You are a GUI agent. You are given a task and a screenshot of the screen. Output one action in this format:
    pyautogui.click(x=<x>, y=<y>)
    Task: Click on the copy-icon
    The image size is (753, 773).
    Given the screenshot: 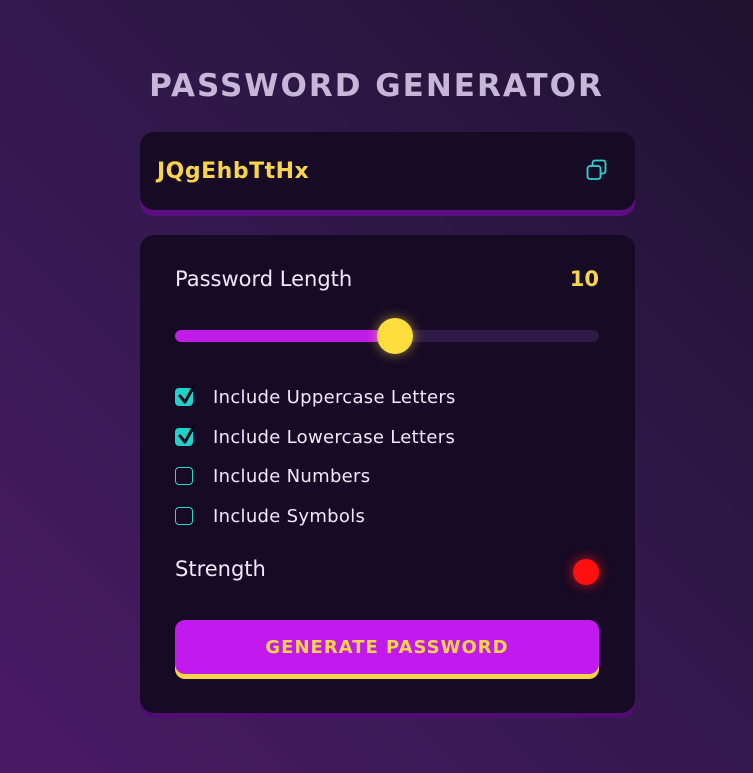 What is the action you would take?
    pyautogui.click(x=596, y=169)
    